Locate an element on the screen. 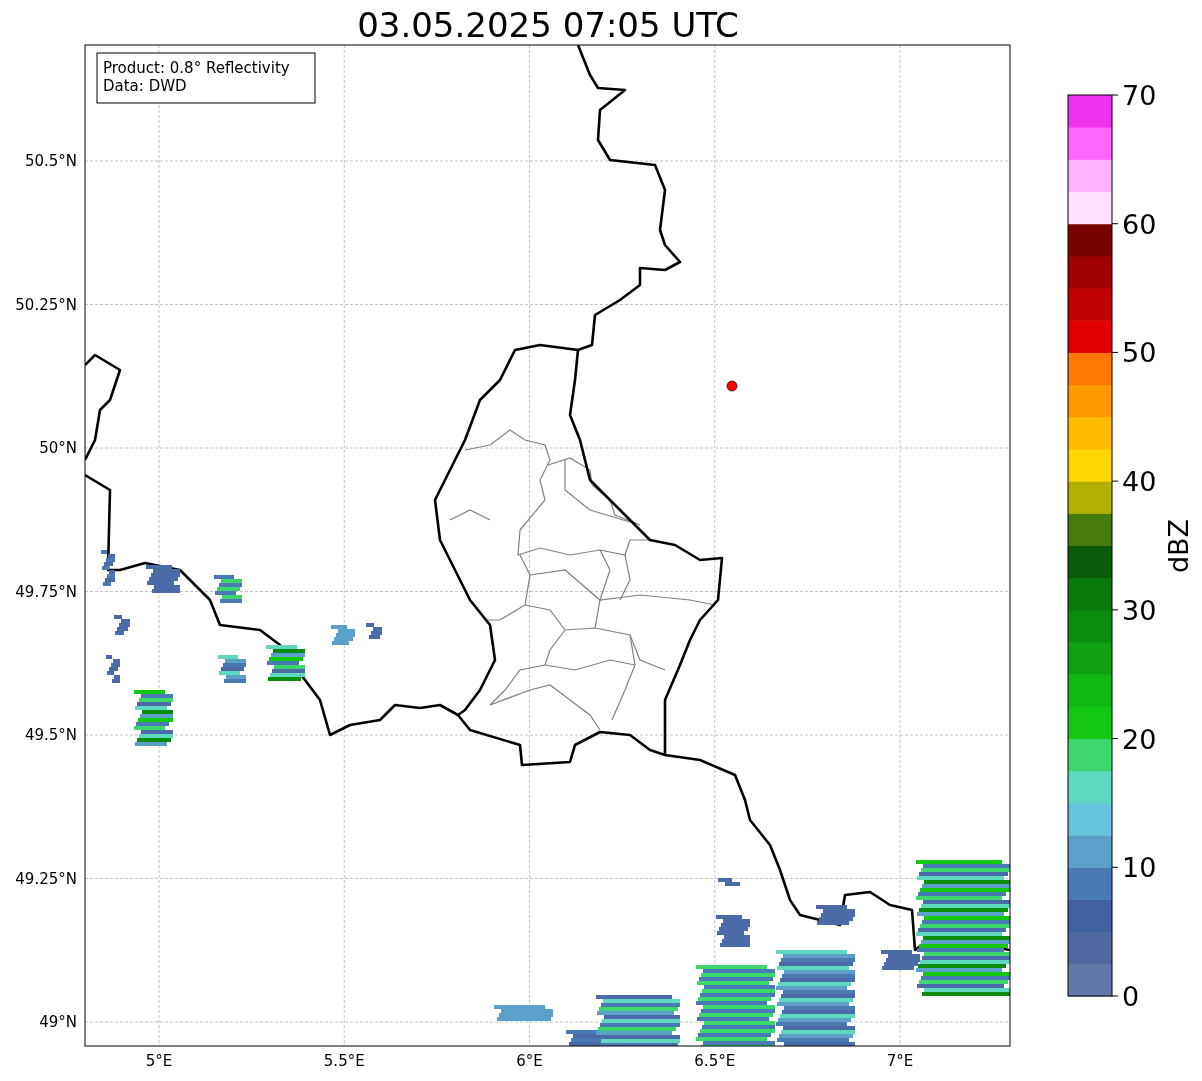  longitude-label: 6.5°E is located at coordinates (715, 1061).